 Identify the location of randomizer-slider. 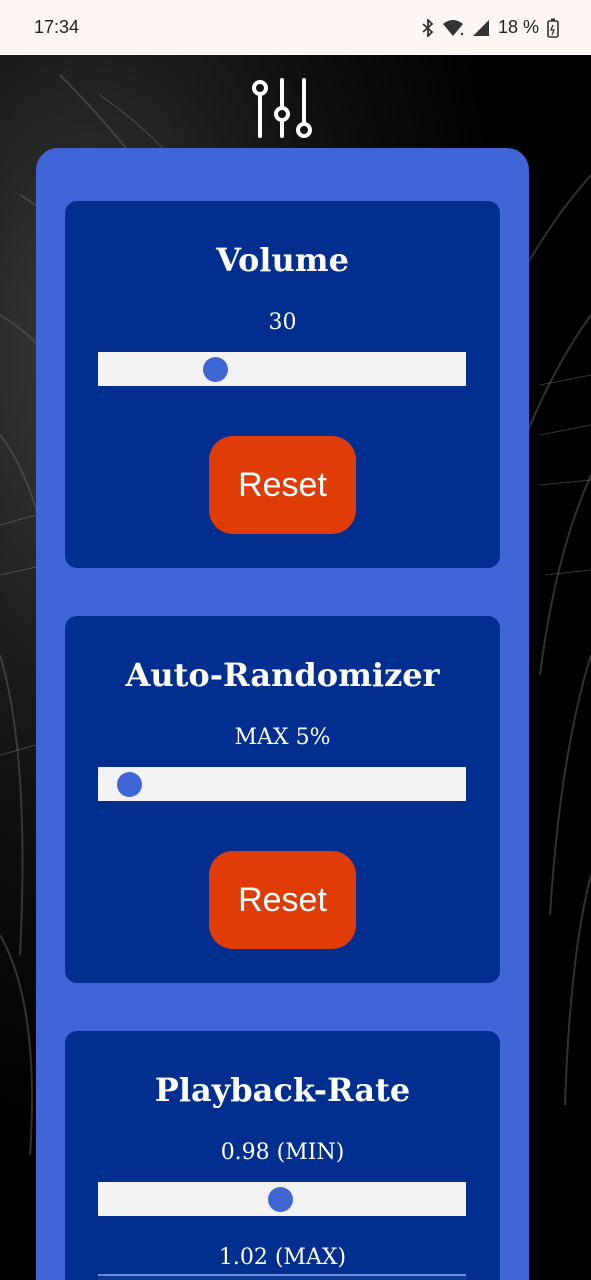
(282, 784).